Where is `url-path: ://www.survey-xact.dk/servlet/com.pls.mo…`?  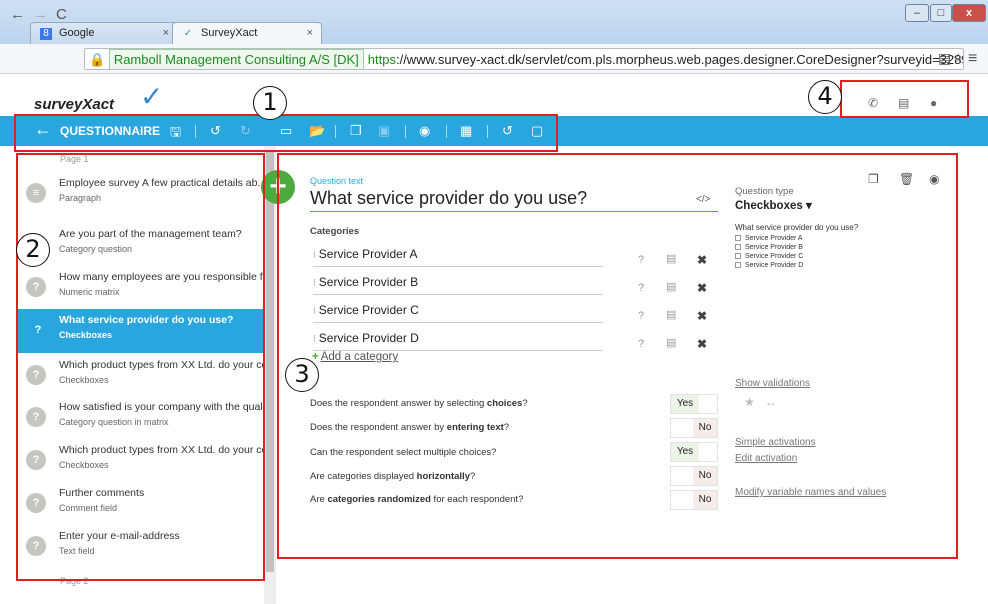 url-path: ://www.survey-xact.dk/servlet/com.pls.mo… is located at coordinates (679, 59).